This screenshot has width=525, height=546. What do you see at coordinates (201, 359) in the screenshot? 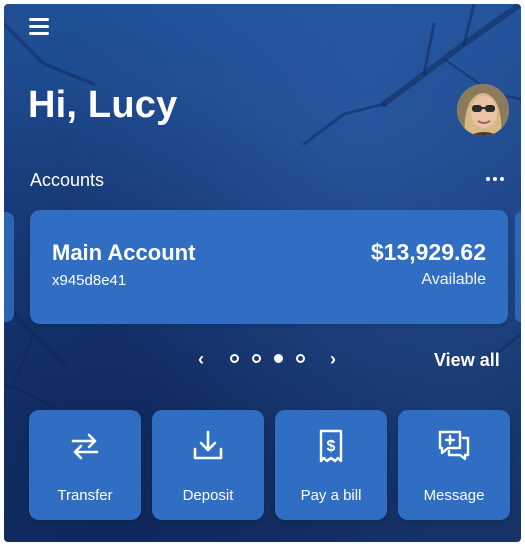
I see `chevron-left-icon: ‹` at bounding box center [201, 359].